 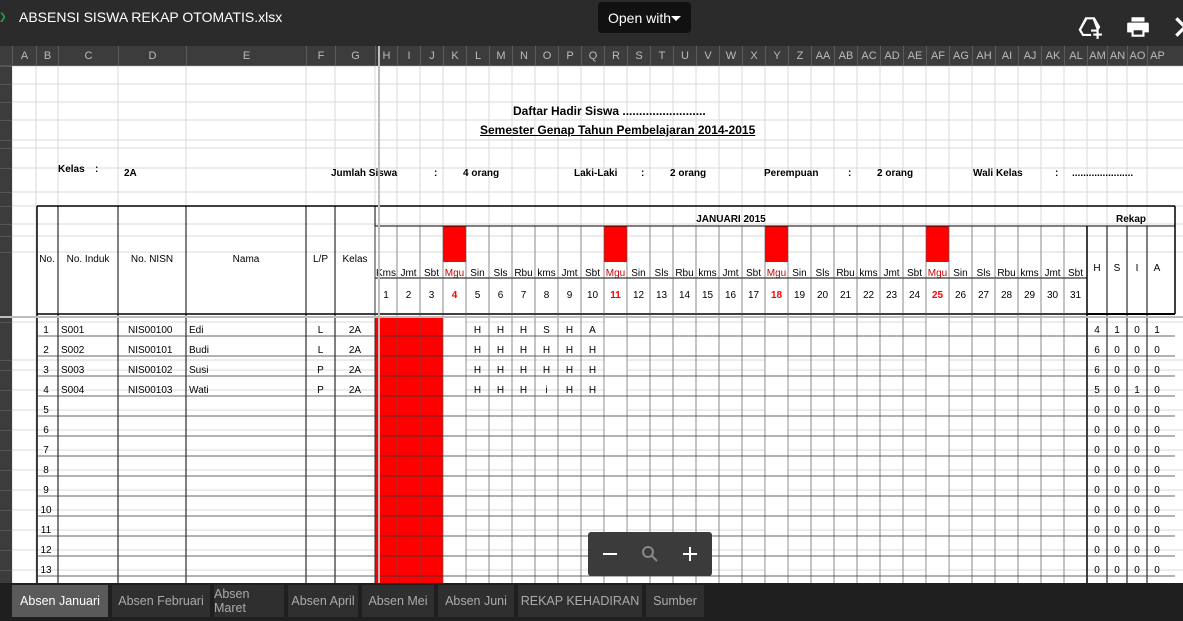 I want to click on column-header-ah: AH, so click(x=983, y=56).